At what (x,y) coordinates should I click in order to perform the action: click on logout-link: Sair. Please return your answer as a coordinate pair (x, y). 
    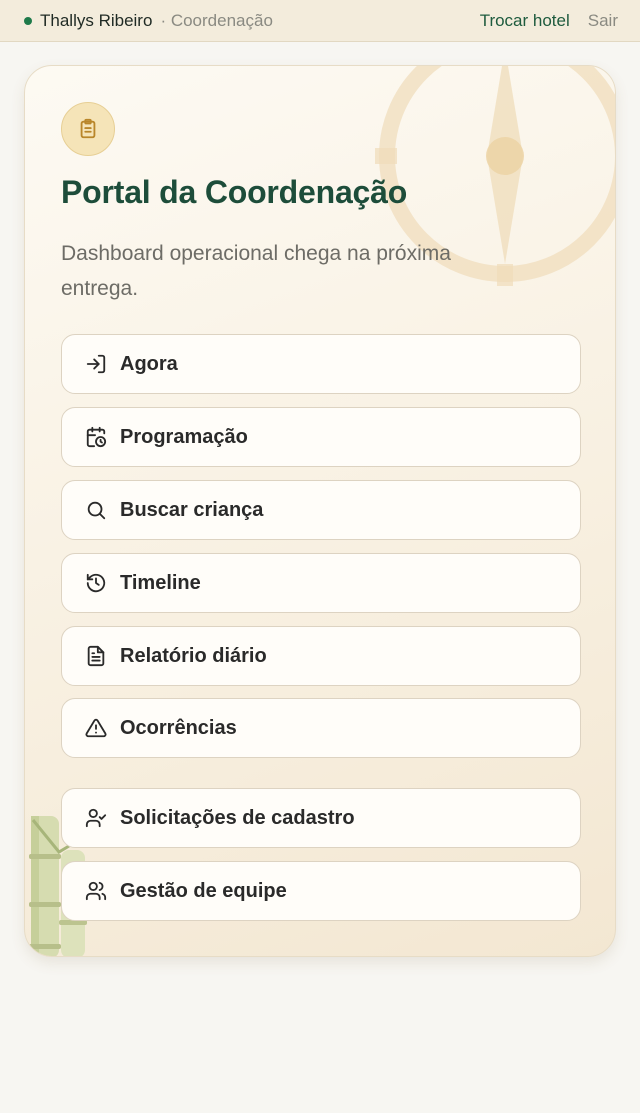
    Looking at the image, I should click on (603, 21).